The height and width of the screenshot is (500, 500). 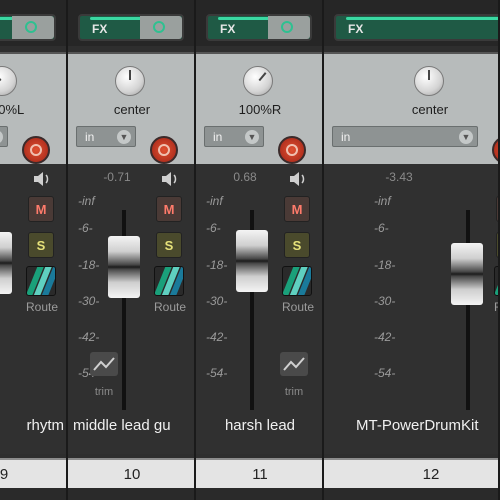 I want to click on fader-track, so click(x=468, y=310).